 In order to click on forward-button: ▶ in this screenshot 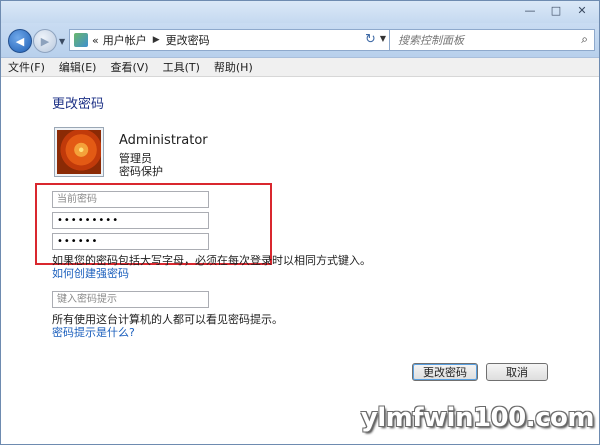, I will do `click(45, 41)`.